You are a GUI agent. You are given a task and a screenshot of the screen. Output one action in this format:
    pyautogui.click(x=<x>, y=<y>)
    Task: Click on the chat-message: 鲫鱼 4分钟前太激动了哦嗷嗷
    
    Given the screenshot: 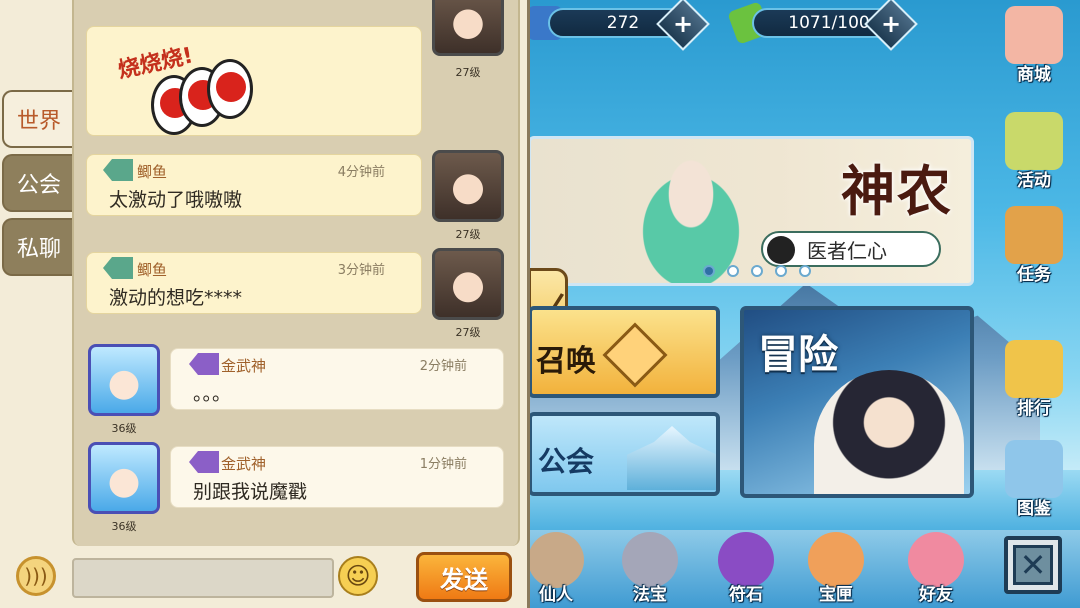 What is the action you would take?
    pyautogui.click(x=254, y=185)
    